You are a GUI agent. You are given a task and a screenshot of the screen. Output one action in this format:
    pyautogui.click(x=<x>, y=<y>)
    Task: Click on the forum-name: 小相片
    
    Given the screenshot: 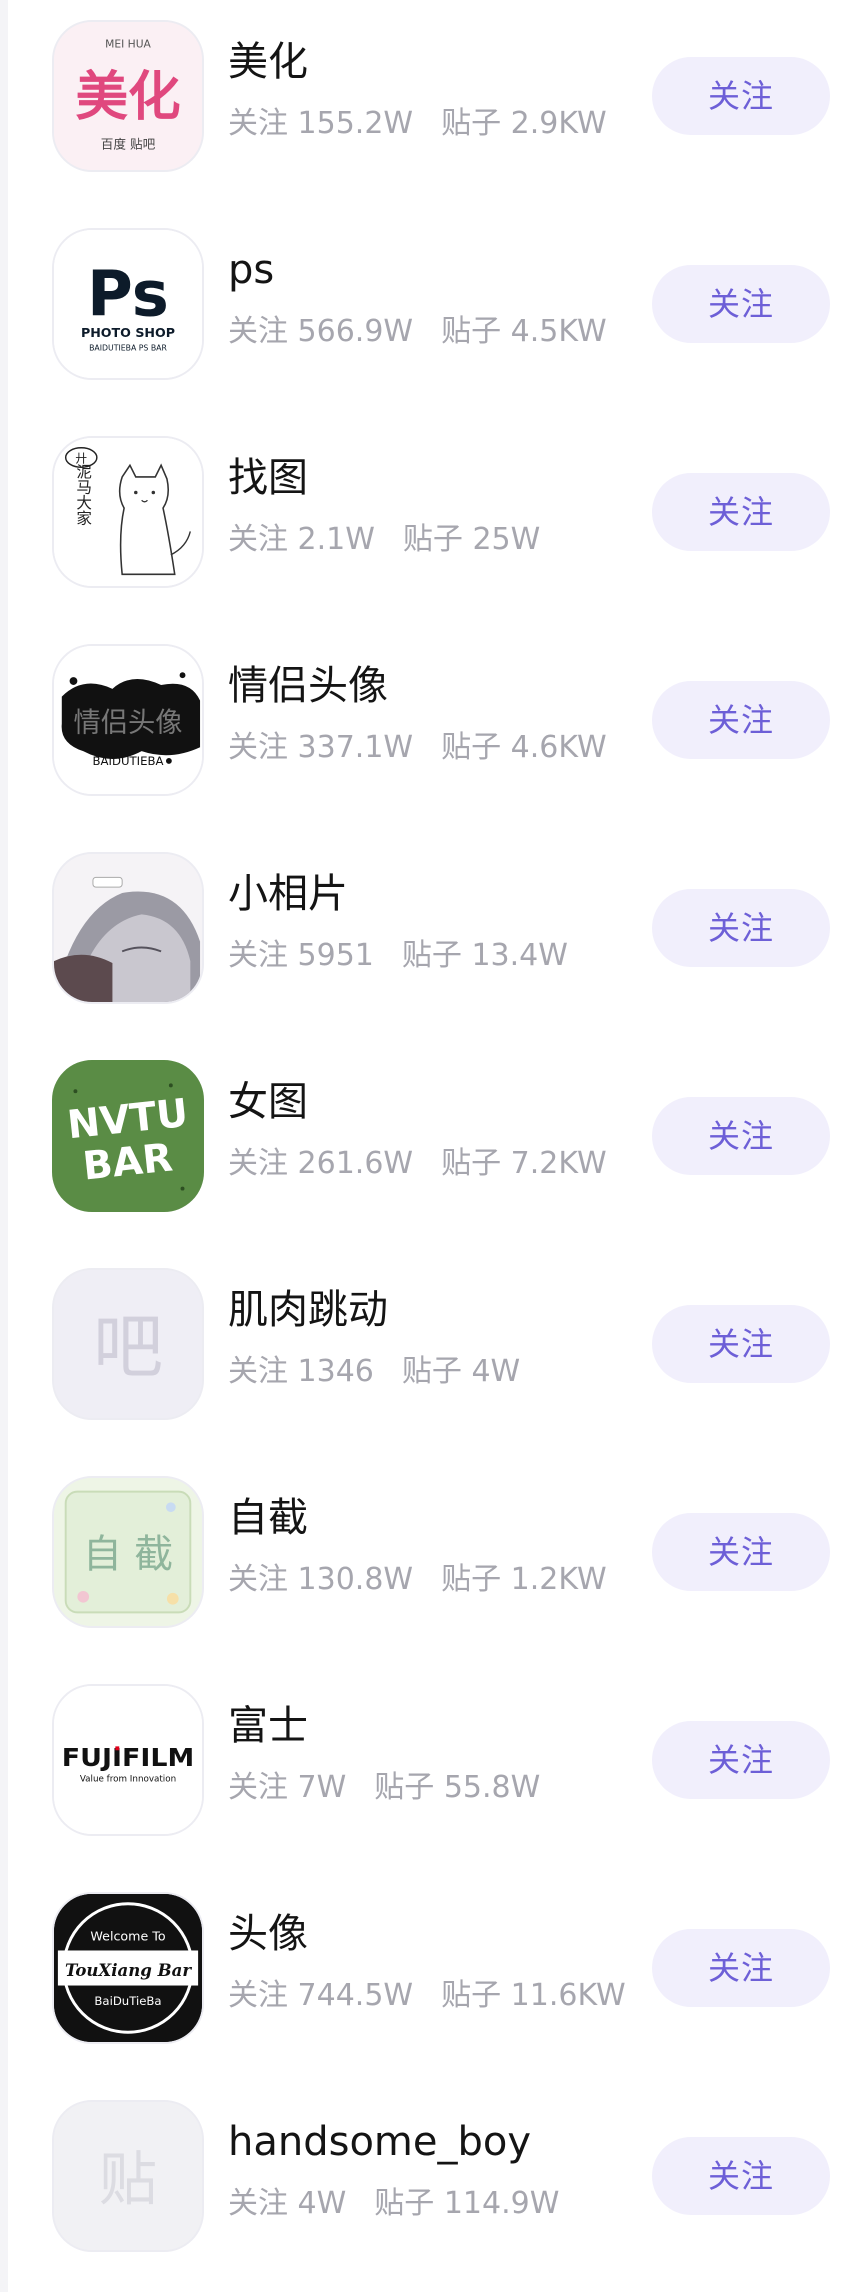 What is the action you would take?
    pyautogui.click(x=288, y=894)
    